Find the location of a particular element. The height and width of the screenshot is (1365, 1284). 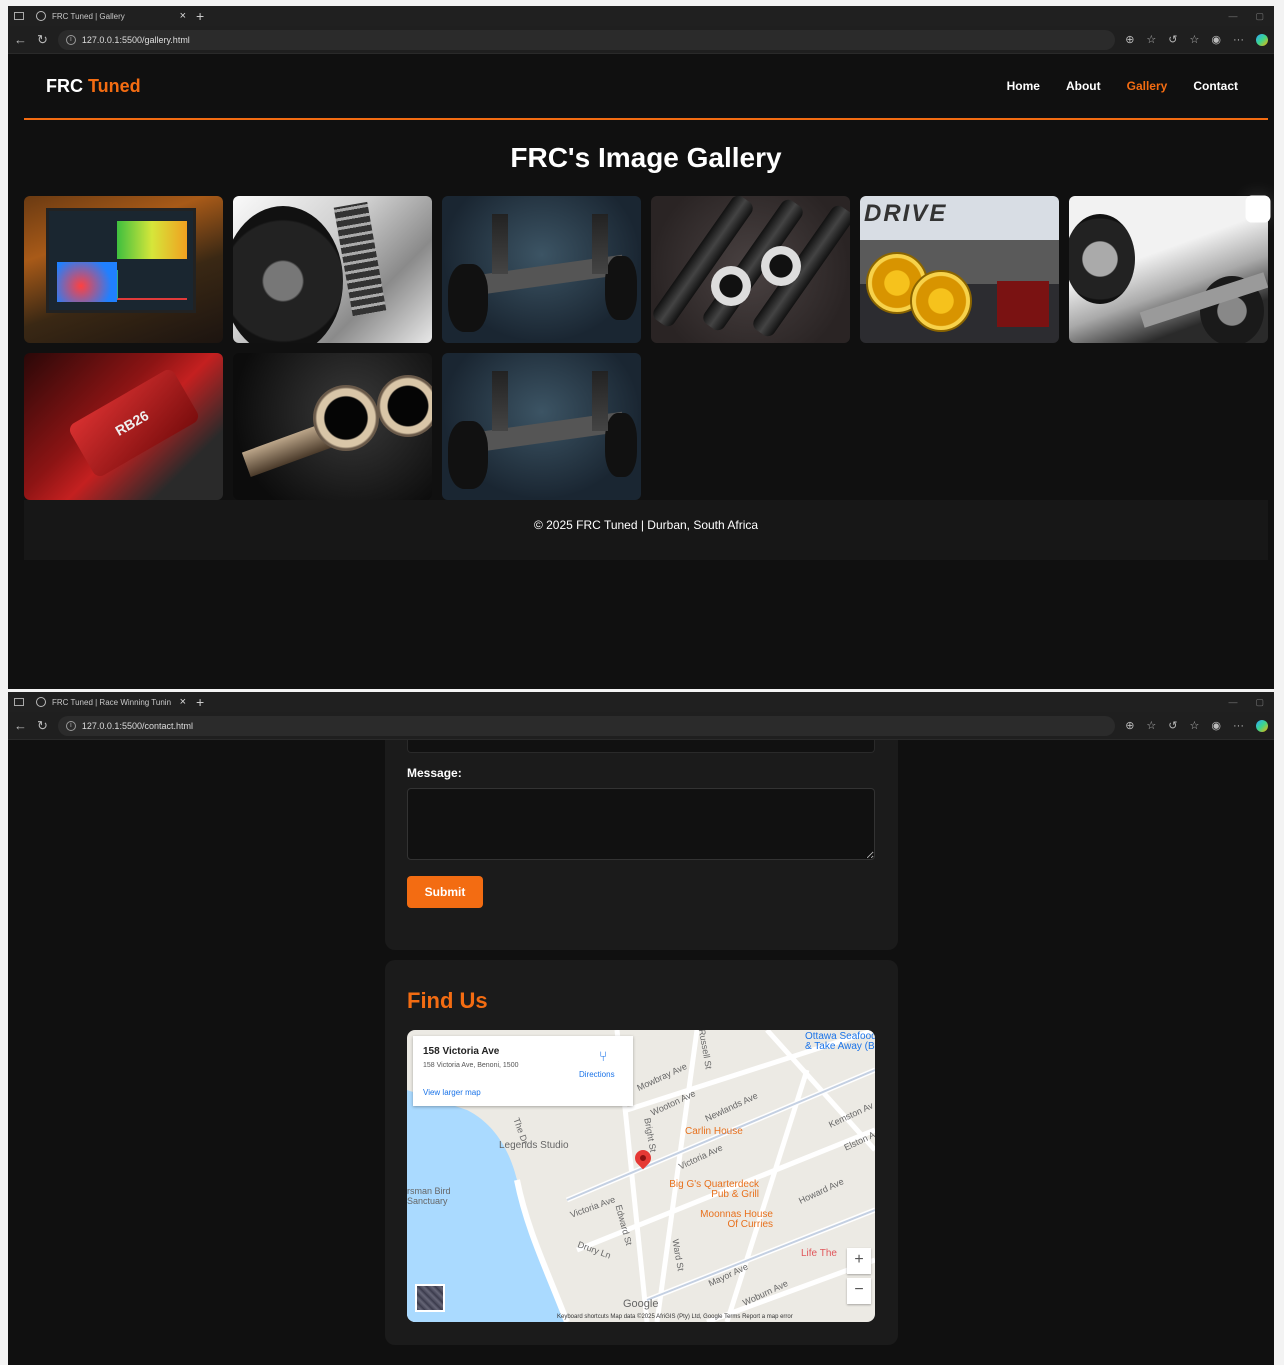

browser-tab: FRC Tuned | Race Winning Tunin × is located at coordinates (111, 702).